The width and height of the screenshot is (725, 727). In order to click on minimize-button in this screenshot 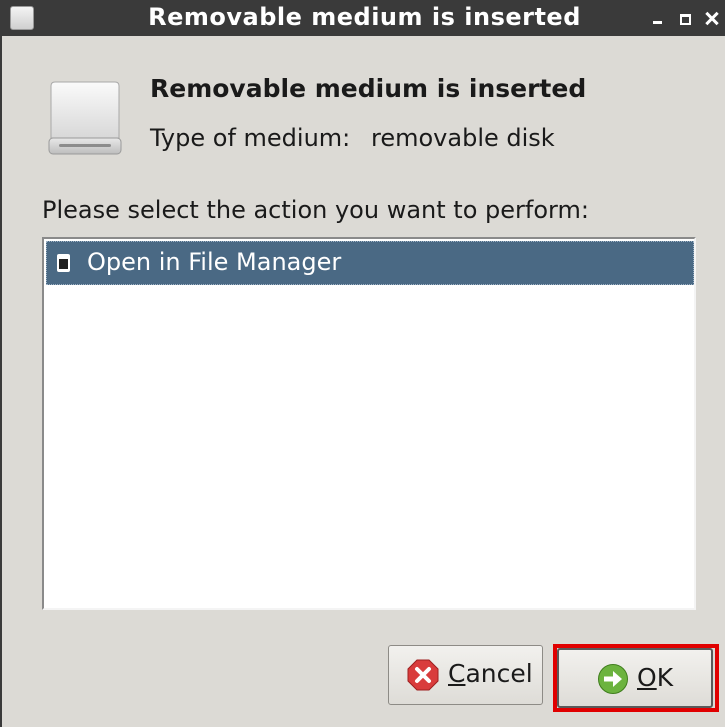, I will do `click(657, 18)`.